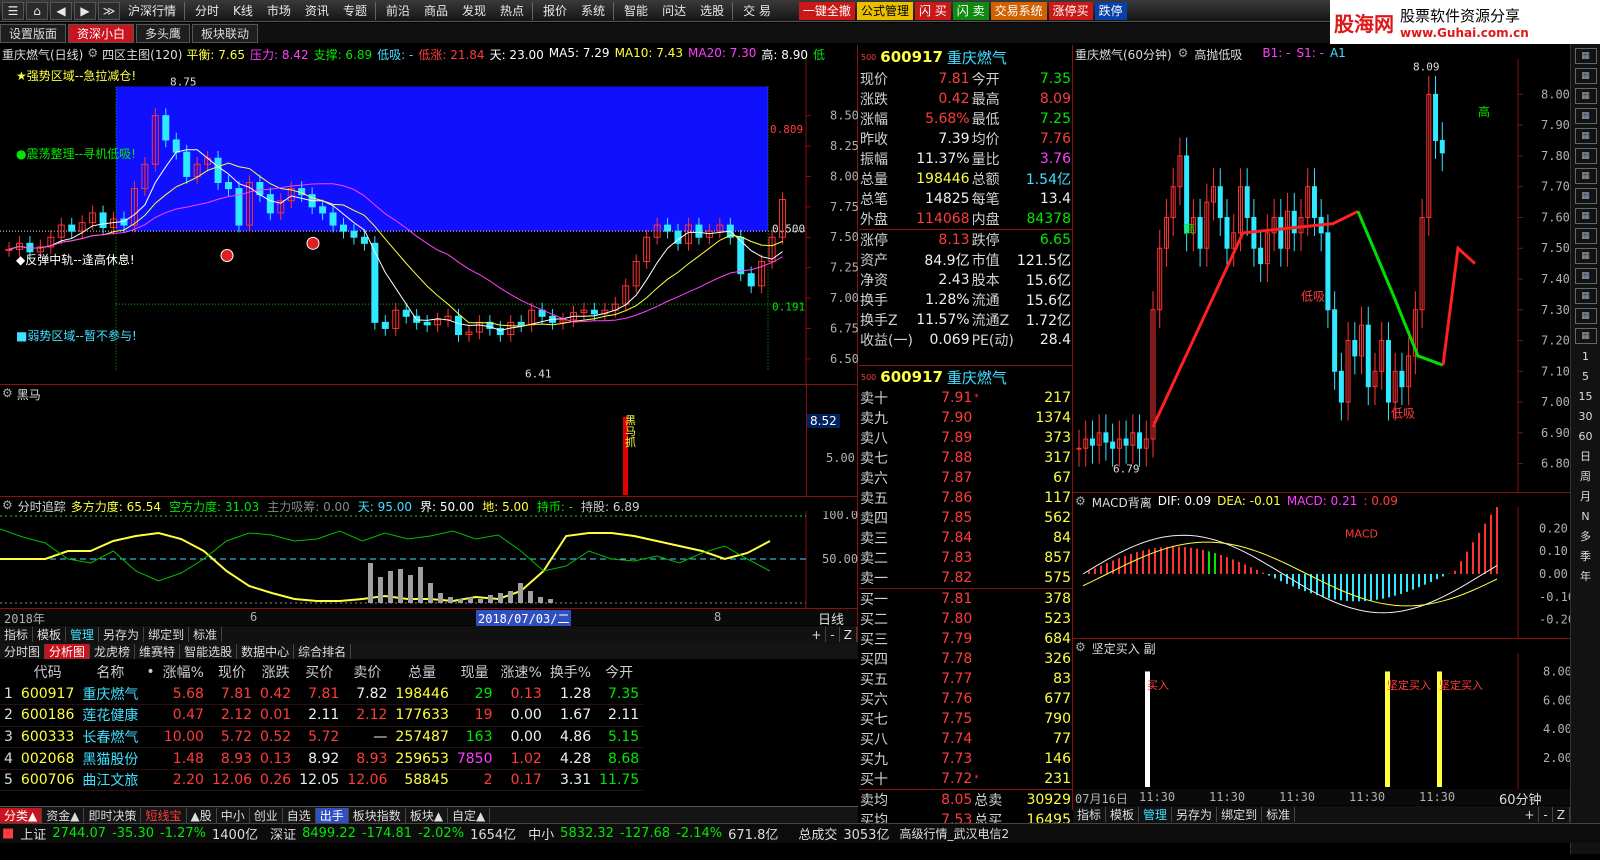 Image resolution: width=1600 pixels, height=860 pixels. I want to click on period-button: 日, so click(1586, 456).